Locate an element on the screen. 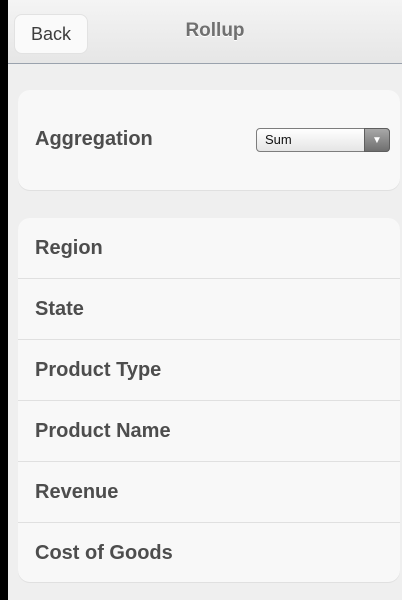 This screenshot has width=402, height=600. aggregation-label: Aggregation is located at coordinates (94, 139).